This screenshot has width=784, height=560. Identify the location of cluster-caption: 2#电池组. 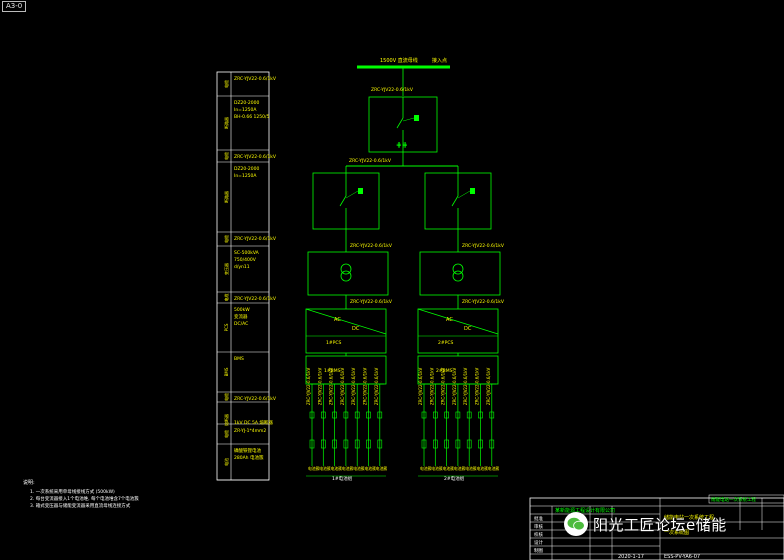
(454, 478).